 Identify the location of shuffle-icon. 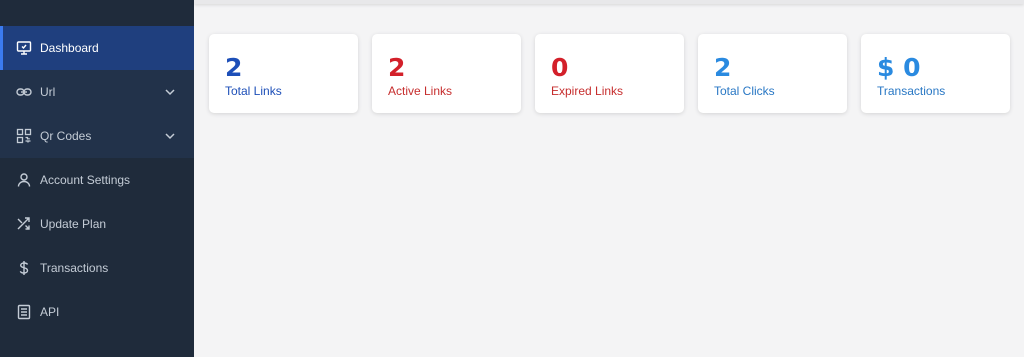
(24, 224).